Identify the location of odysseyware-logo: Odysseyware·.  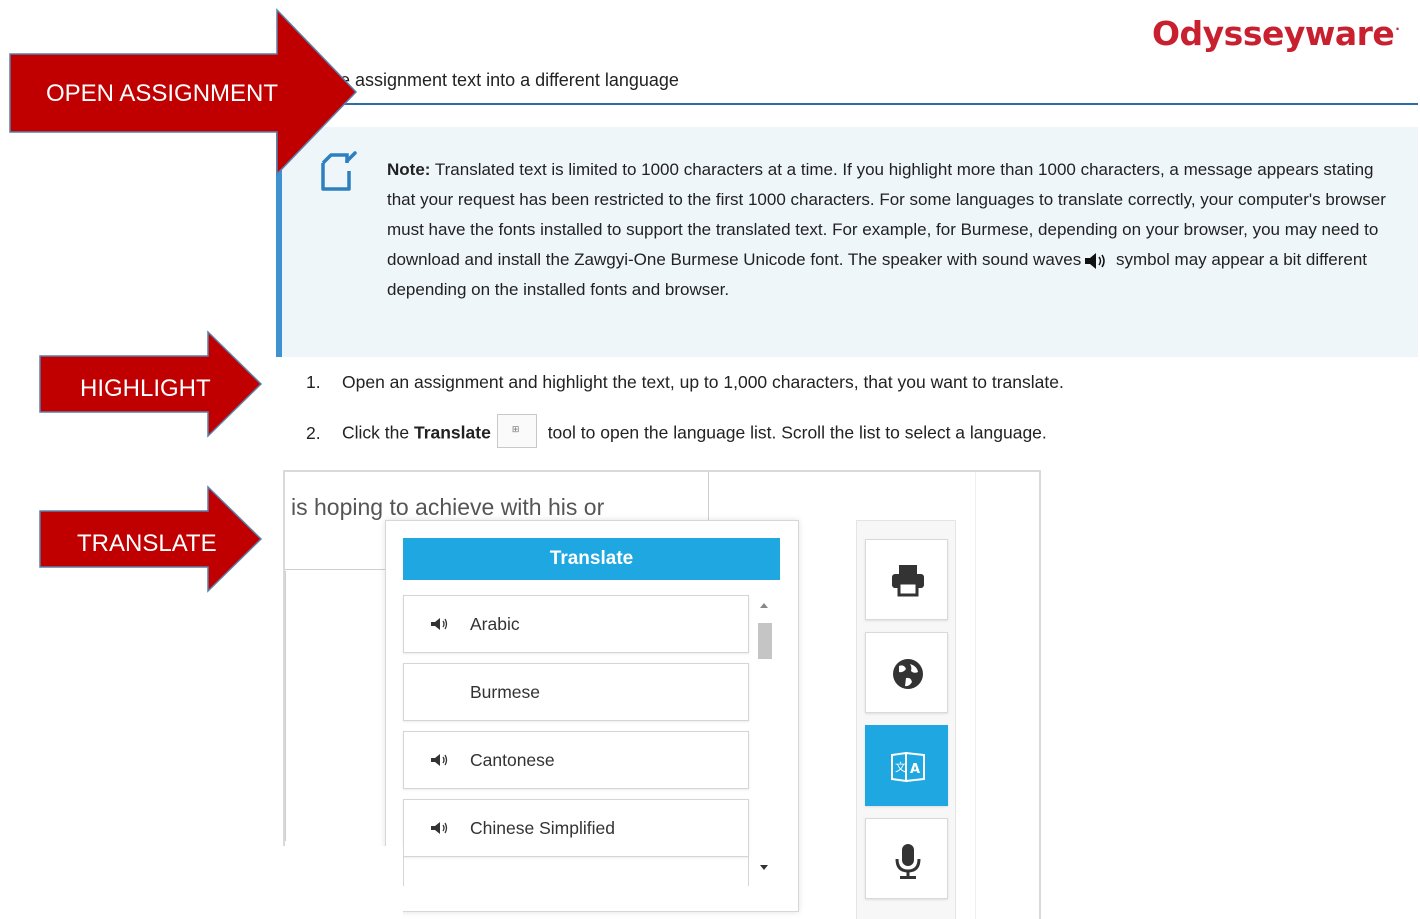
(1276, 33).